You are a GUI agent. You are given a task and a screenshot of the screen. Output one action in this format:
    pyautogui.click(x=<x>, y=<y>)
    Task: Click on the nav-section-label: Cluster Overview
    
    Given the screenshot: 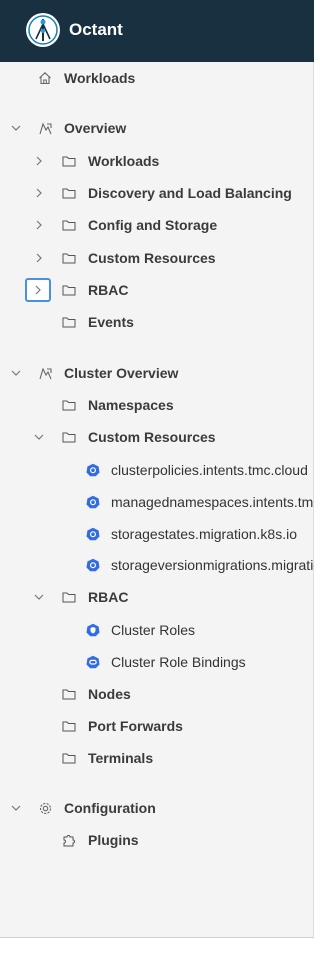 What is the action you would take?
    pyautogui.click(x=121, y=373)
    